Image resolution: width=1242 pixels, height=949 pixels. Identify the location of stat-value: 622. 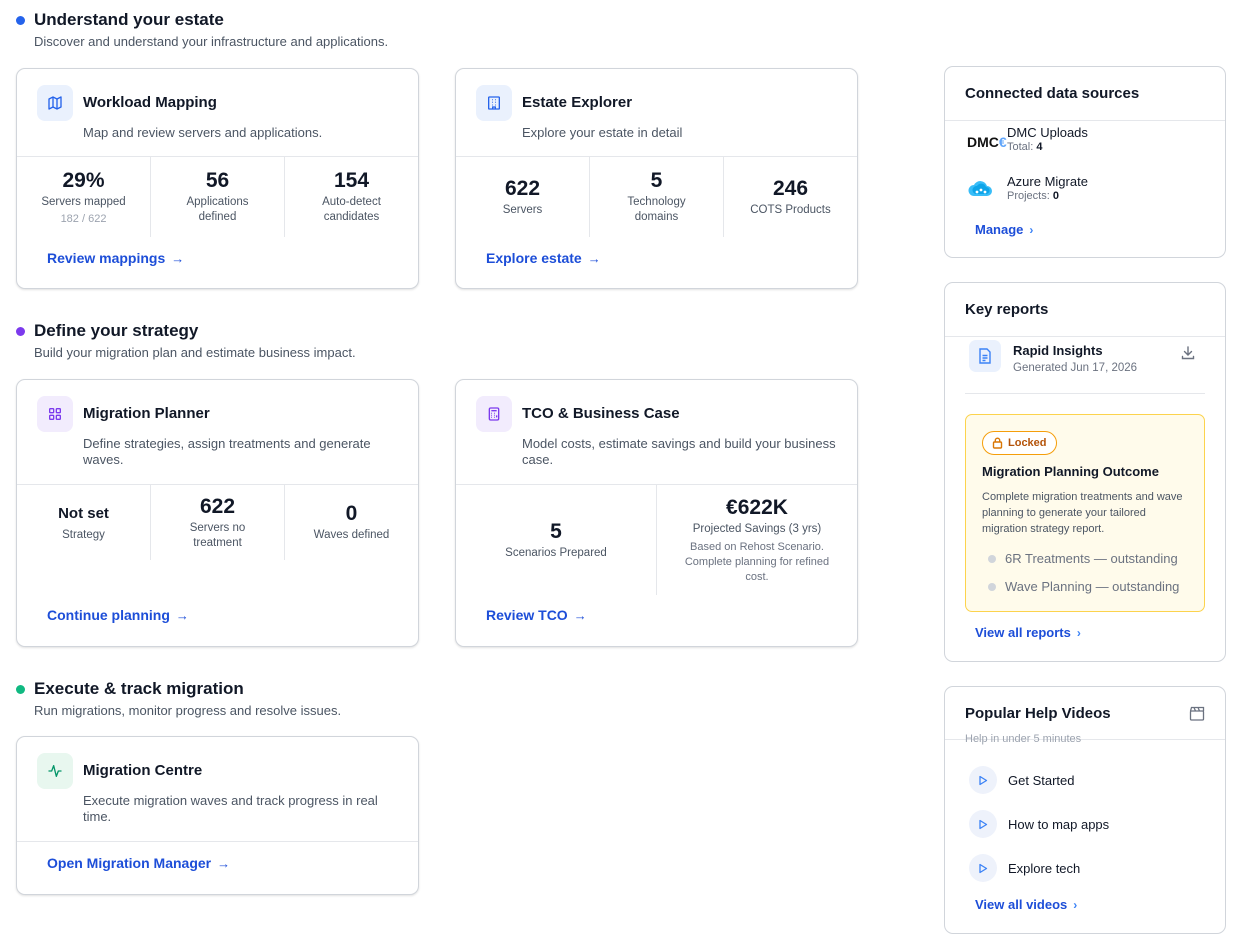
(522, 188).